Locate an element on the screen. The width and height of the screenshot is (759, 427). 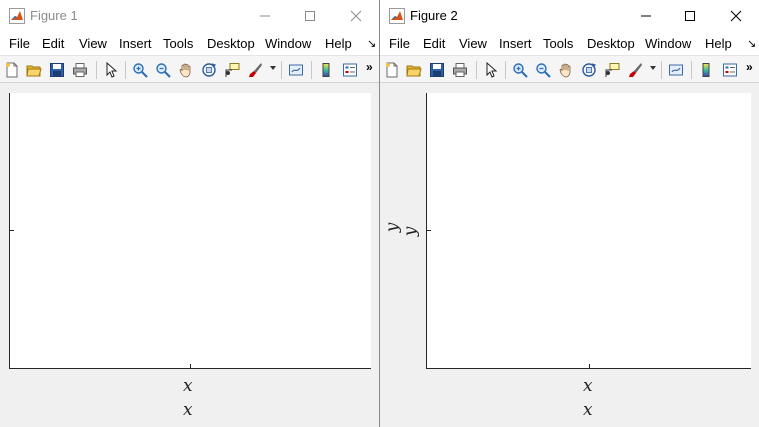
maximize-icon is located at coordinates (310, 16).